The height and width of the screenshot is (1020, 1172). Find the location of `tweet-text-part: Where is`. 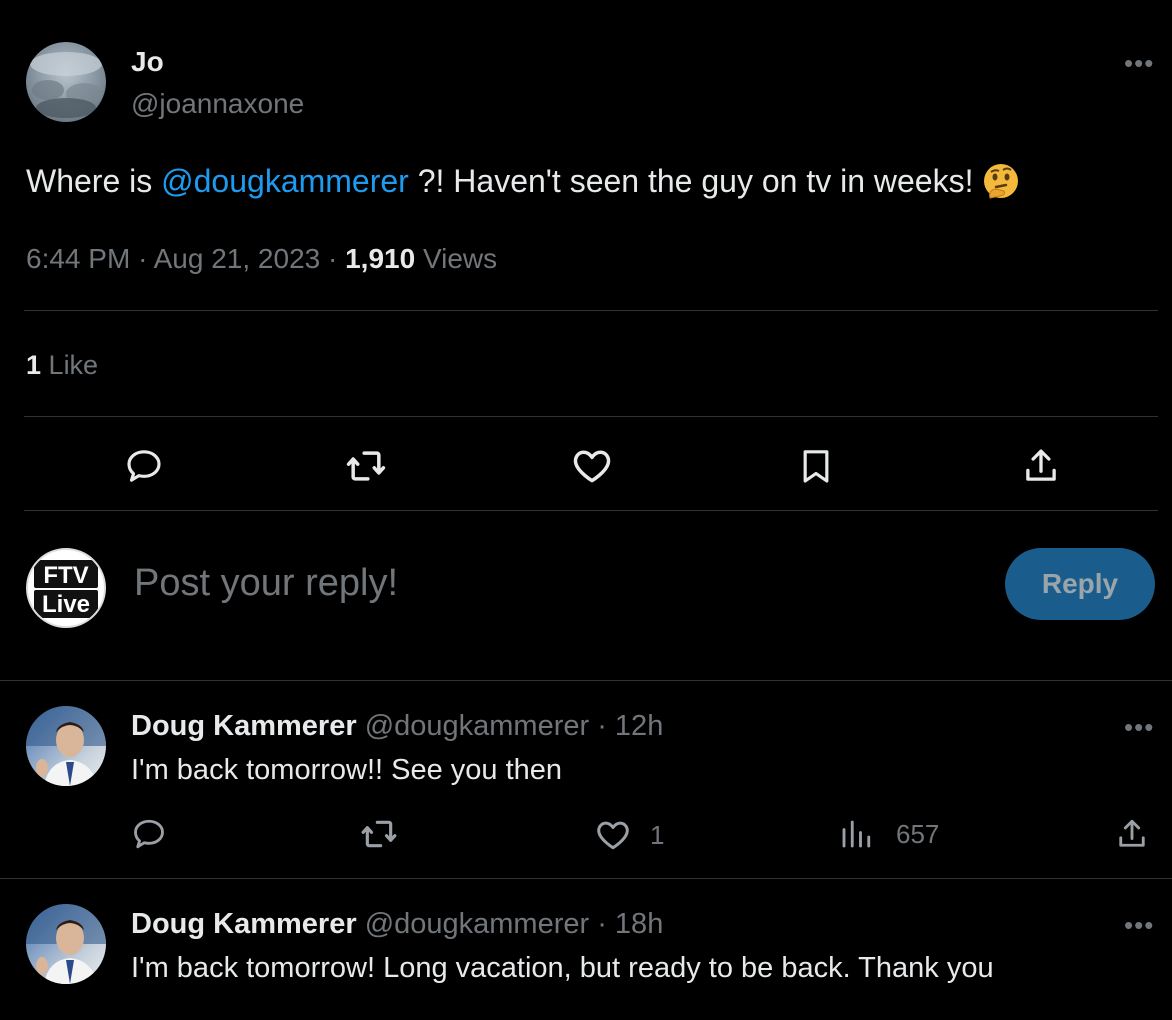

tweet-text-part: Where is is located at coordinates (94, 181).